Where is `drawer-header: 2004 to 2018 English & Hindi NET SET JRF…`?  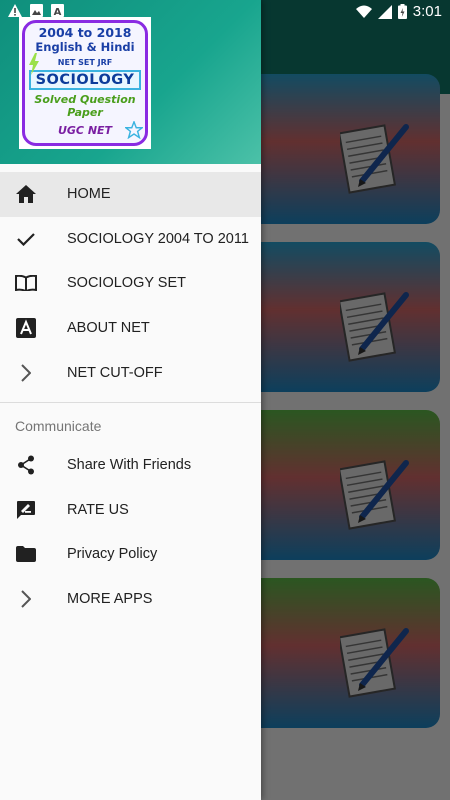 drawer-header: 2004 to 2018 English & Hindi NET SET JRF… is located at coordinates (130, 82).